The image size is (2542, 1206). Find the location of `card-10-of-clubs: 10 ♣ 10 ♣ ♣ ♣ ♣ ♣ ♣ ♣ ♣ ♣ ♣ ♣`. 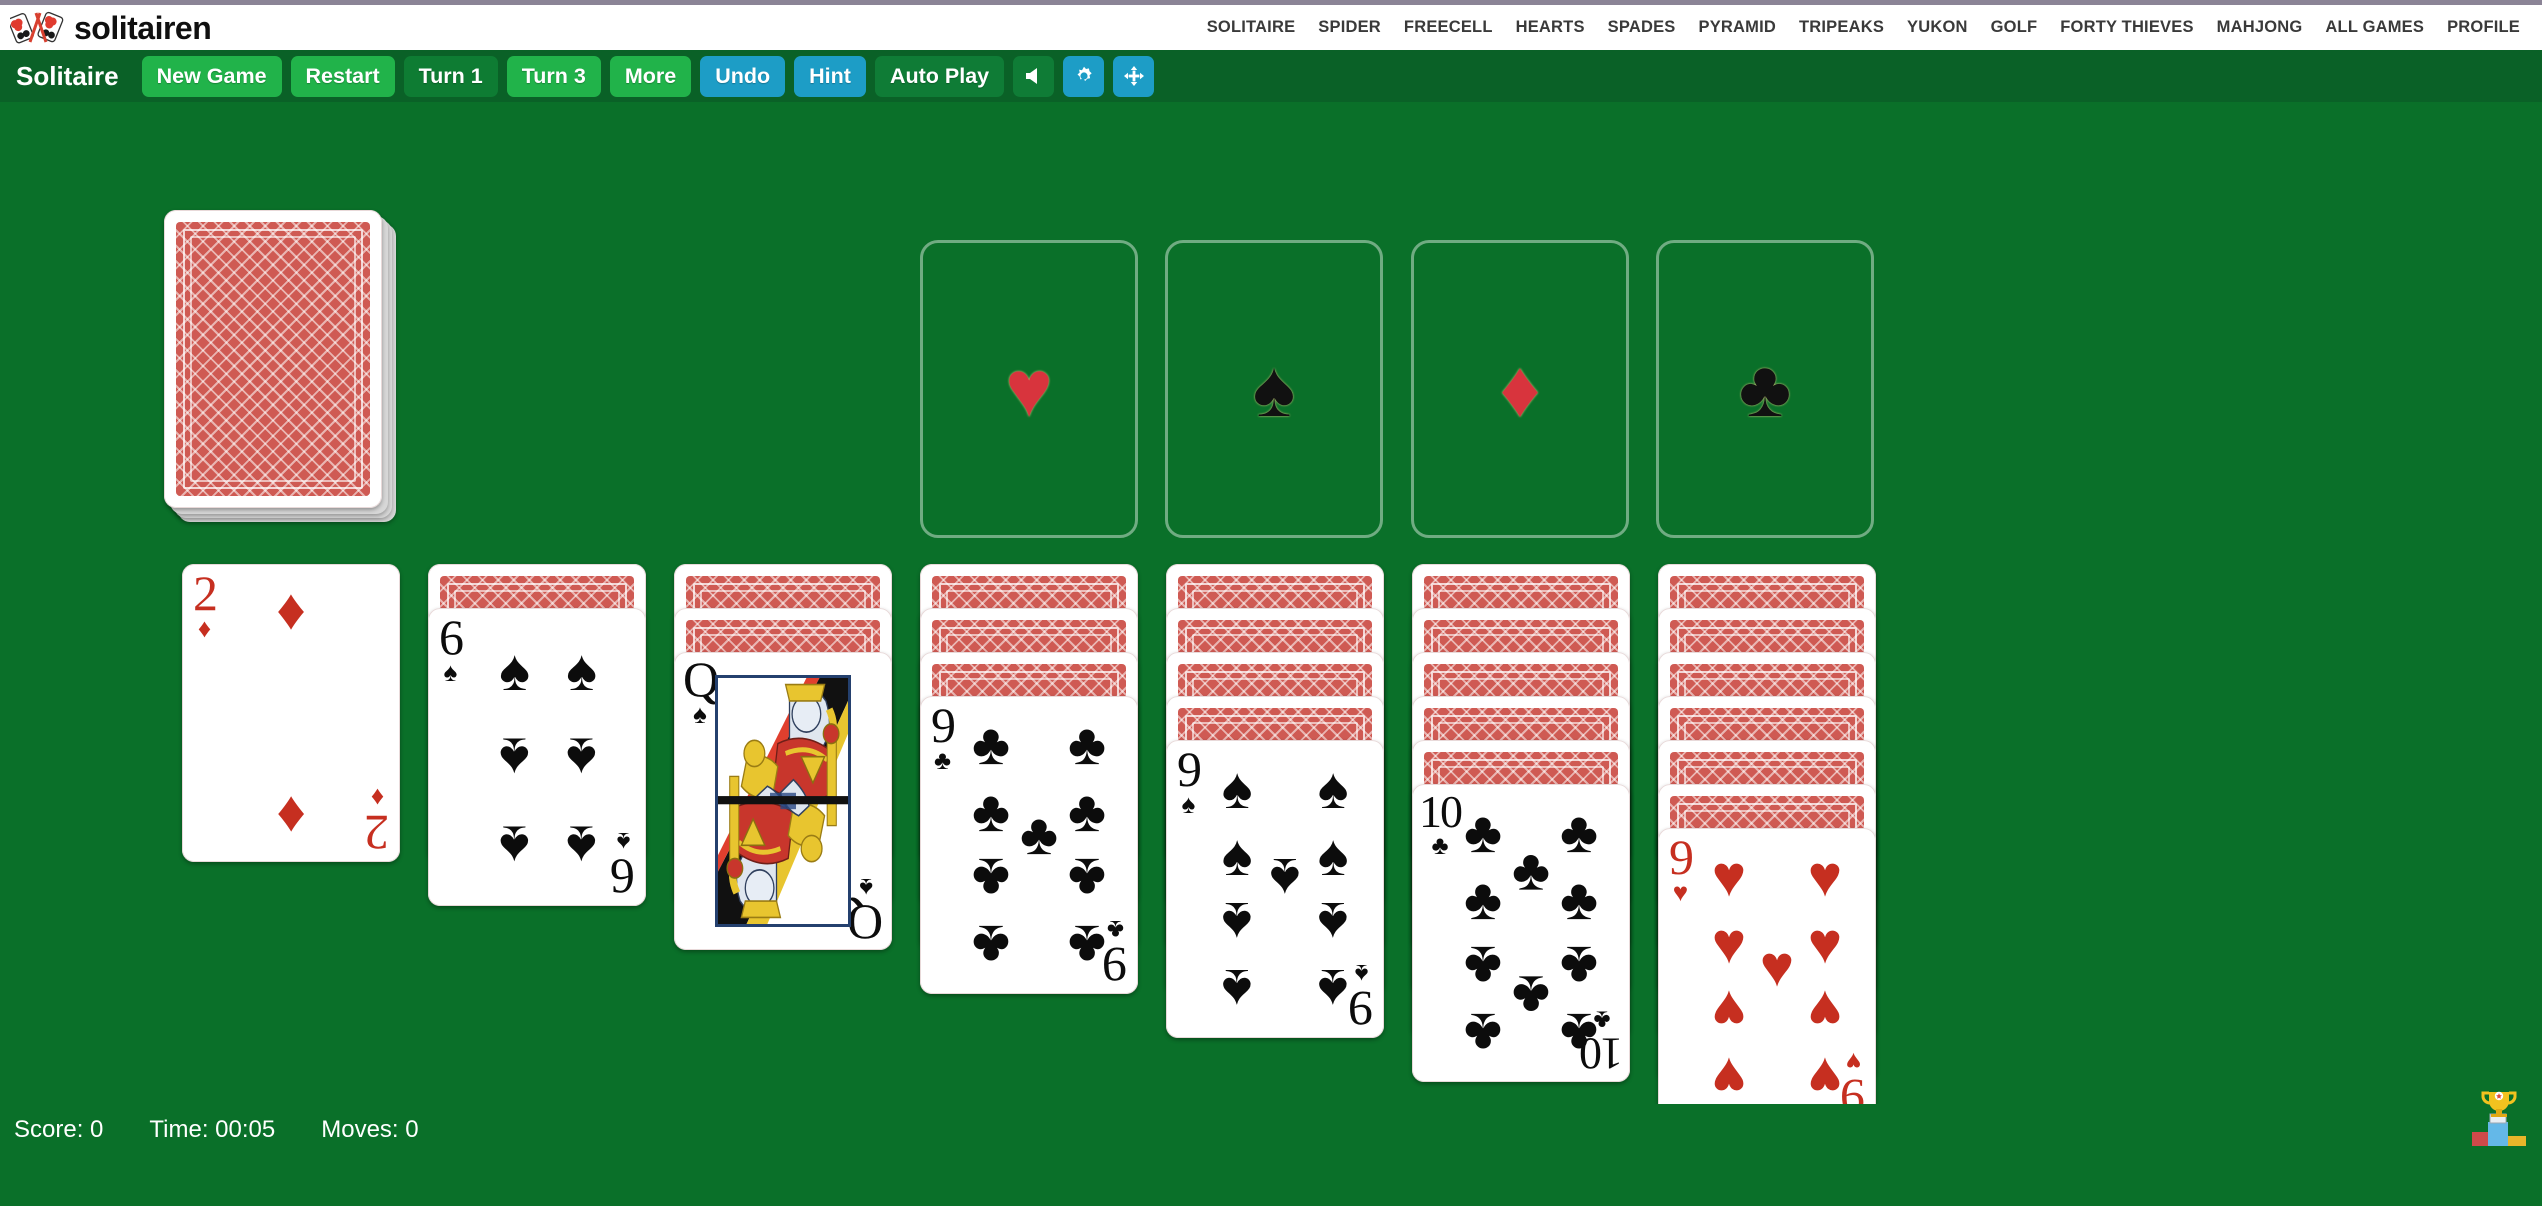

card-10-of-clubs: 10 ♣ 10 ♣ ♣ ♣ ♣ ♣ ♣ ♣ ♣ ♣ ♣ ♣ is located at coordinates (1521, 933).